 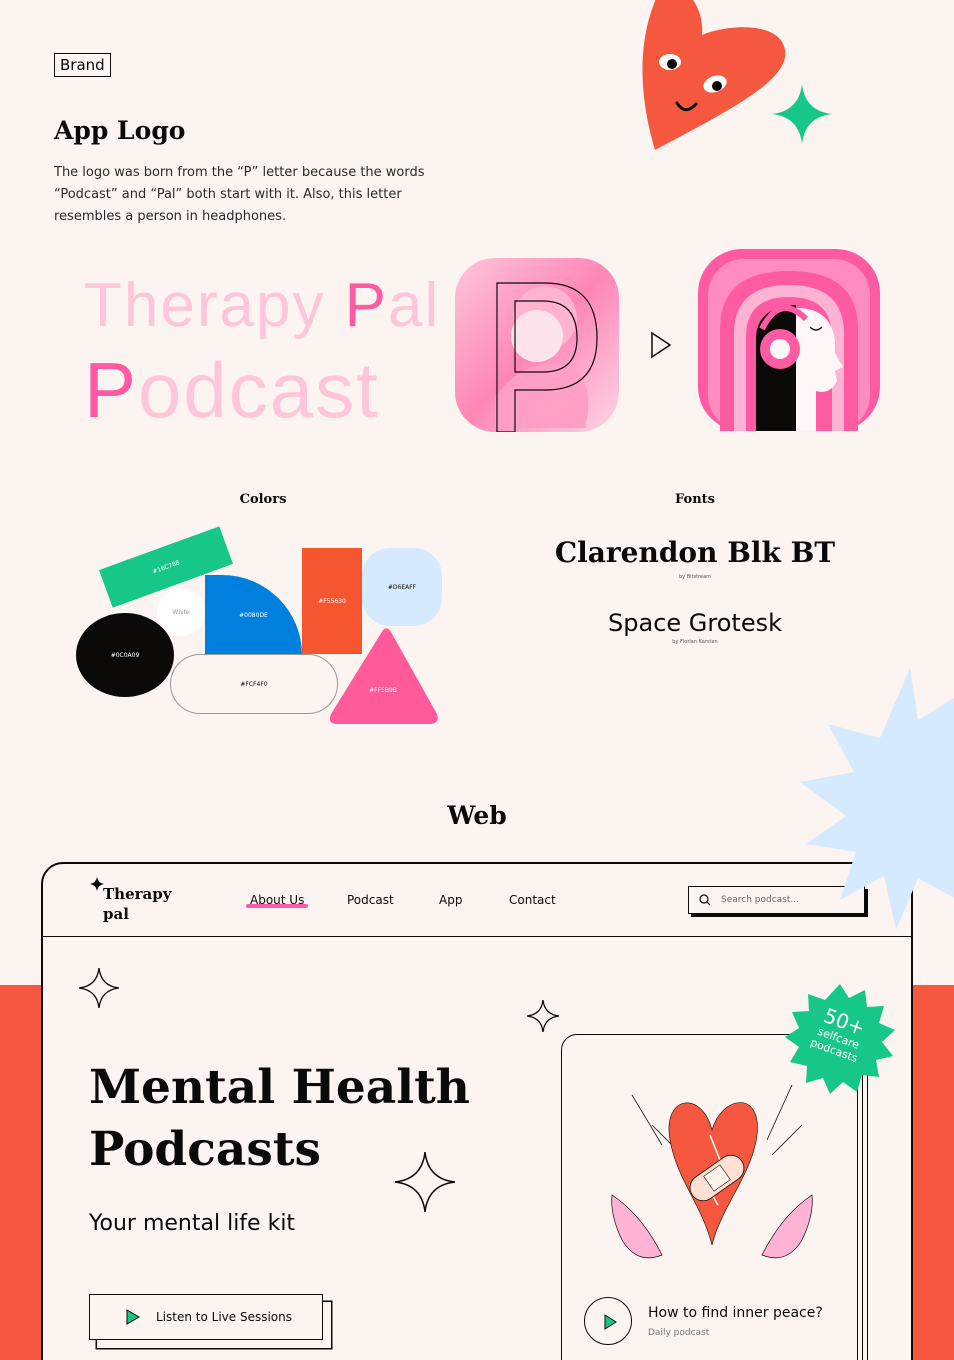 What do you see at coordinates (695, 577) in the screenshot?
I see `font-credit-clarendon: by Bitstream` at bounding box center [695, 577].